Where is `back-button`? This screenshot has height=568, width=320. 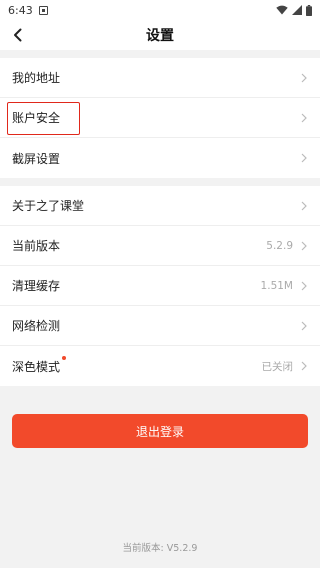 back-button is located at coordinates (17, 35).